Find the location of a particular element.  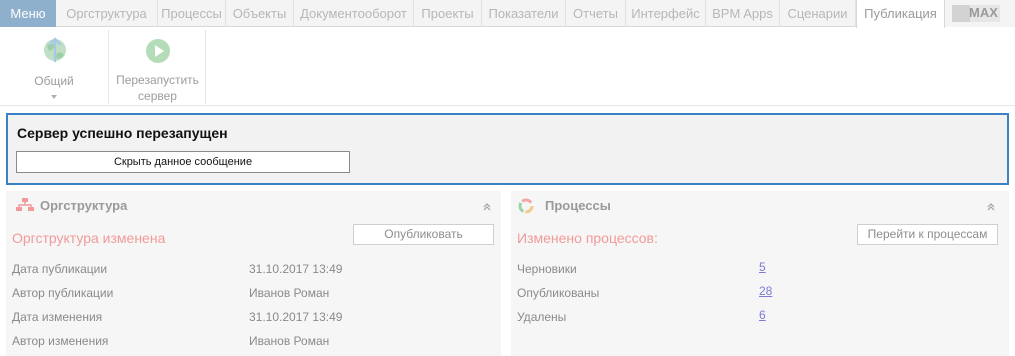

deleted-label: Удалены is located at coordinates (542, 317).